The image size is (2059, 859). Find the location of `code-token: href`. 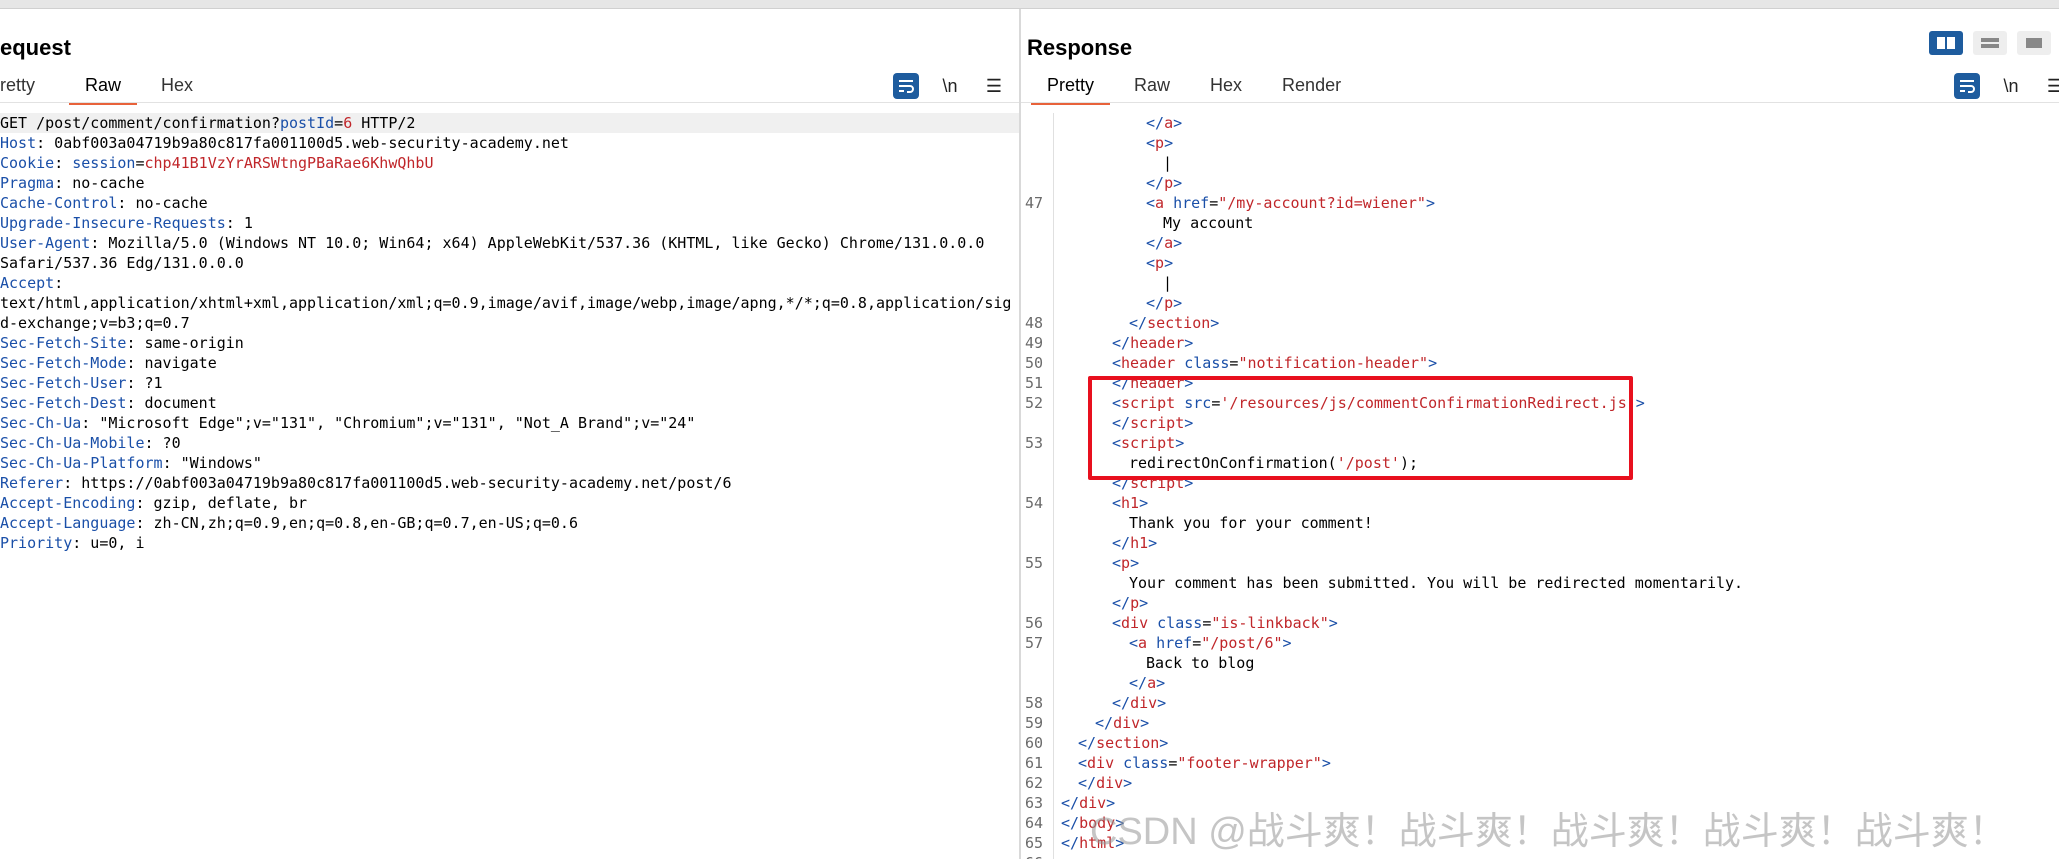

code-token: href is located at coordinates (1170, 643).